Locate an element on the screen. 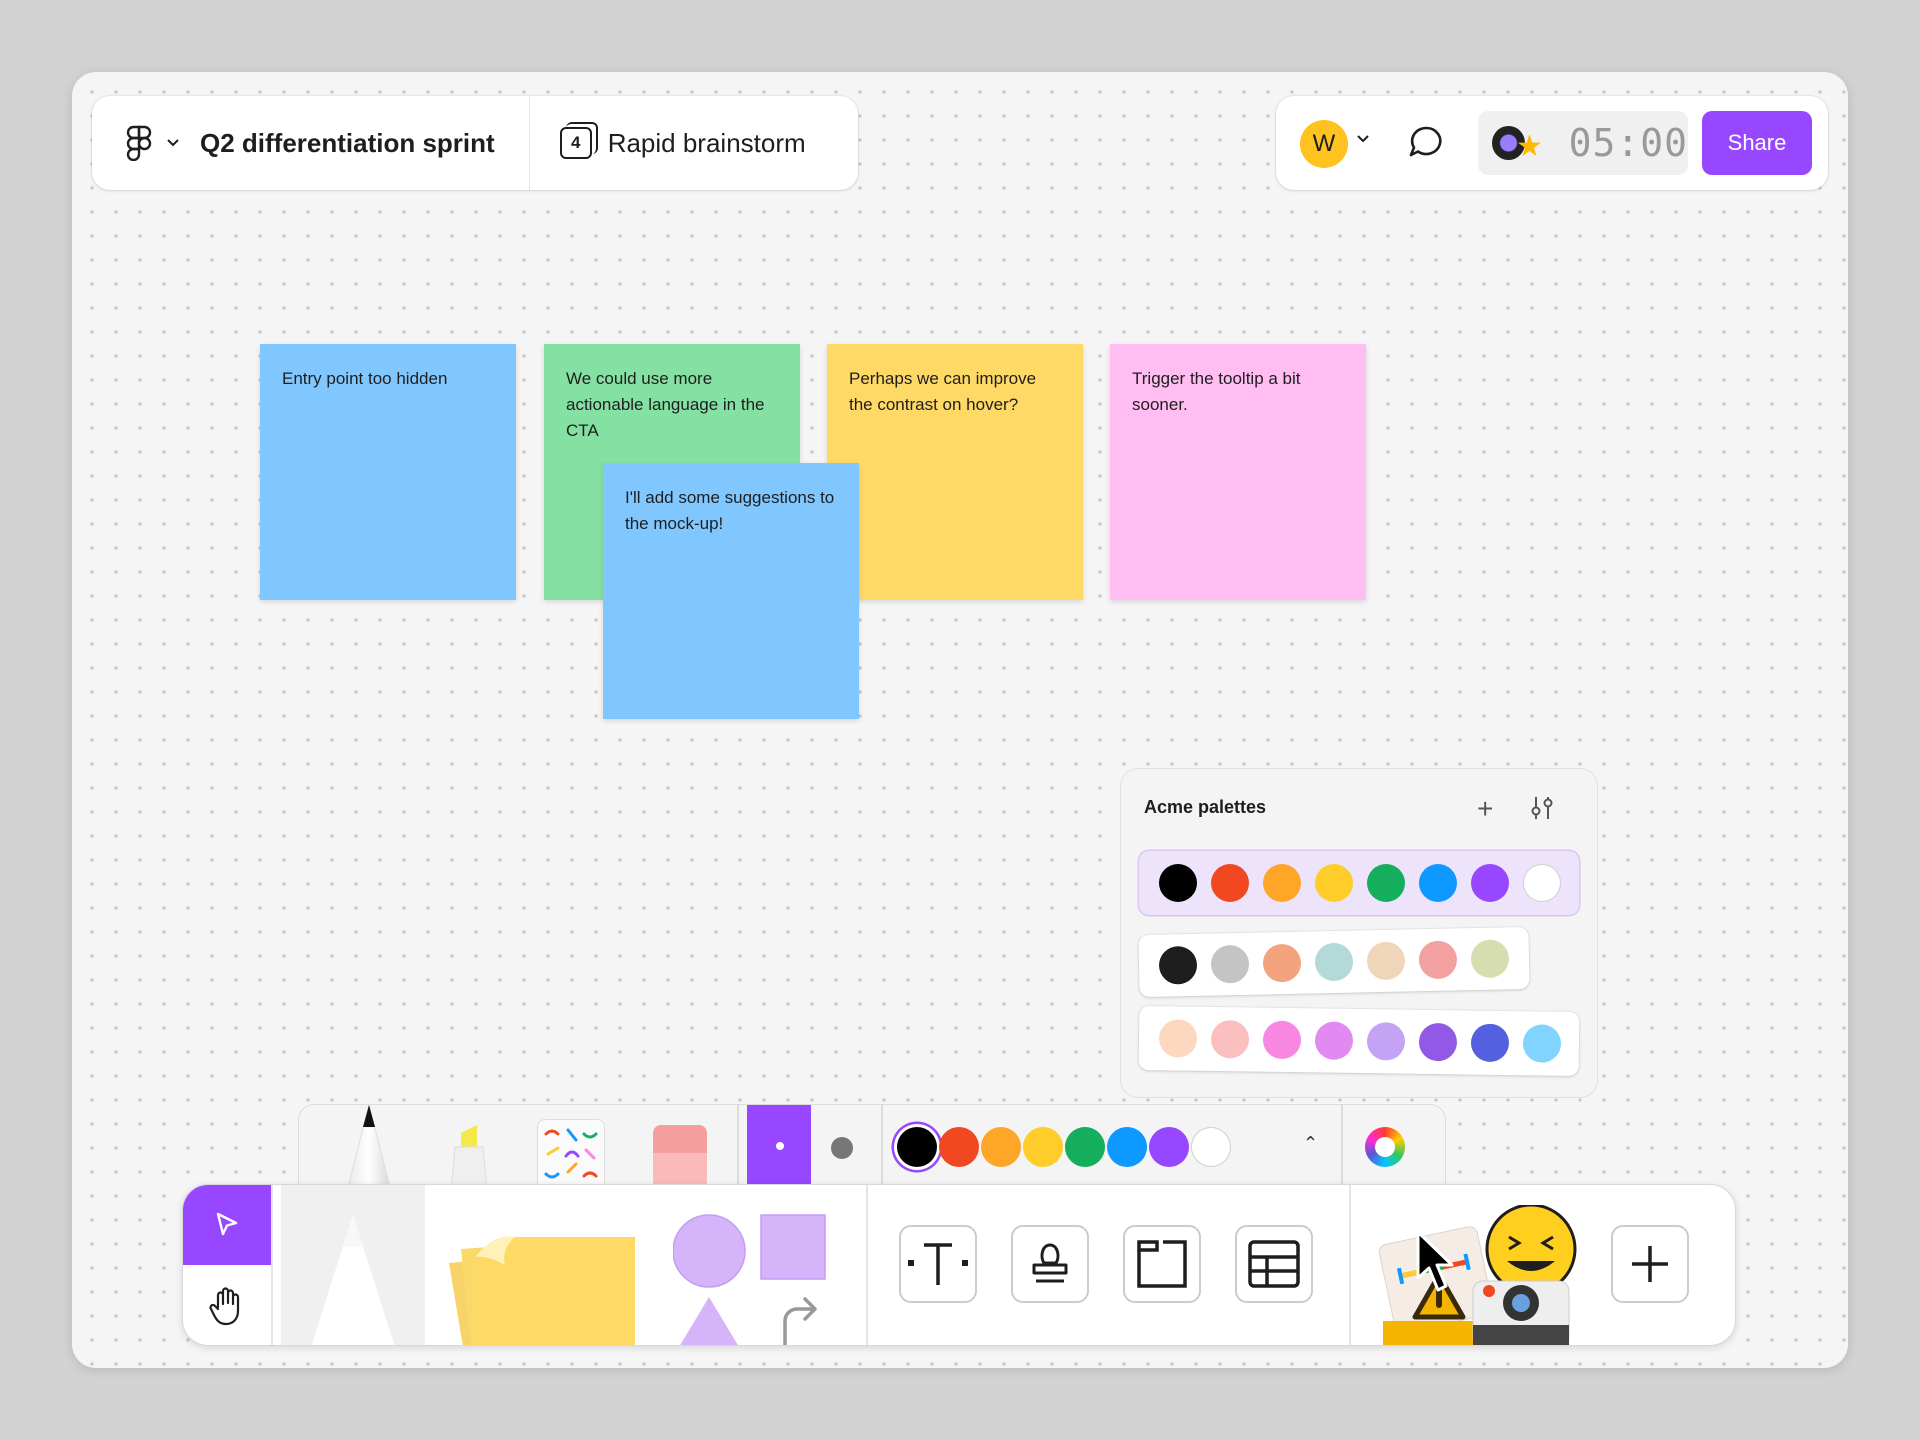 The image size is (1920, 1440). collaboration-bar: W ★ 05:00 Share is located at coordinates (1552, 143).